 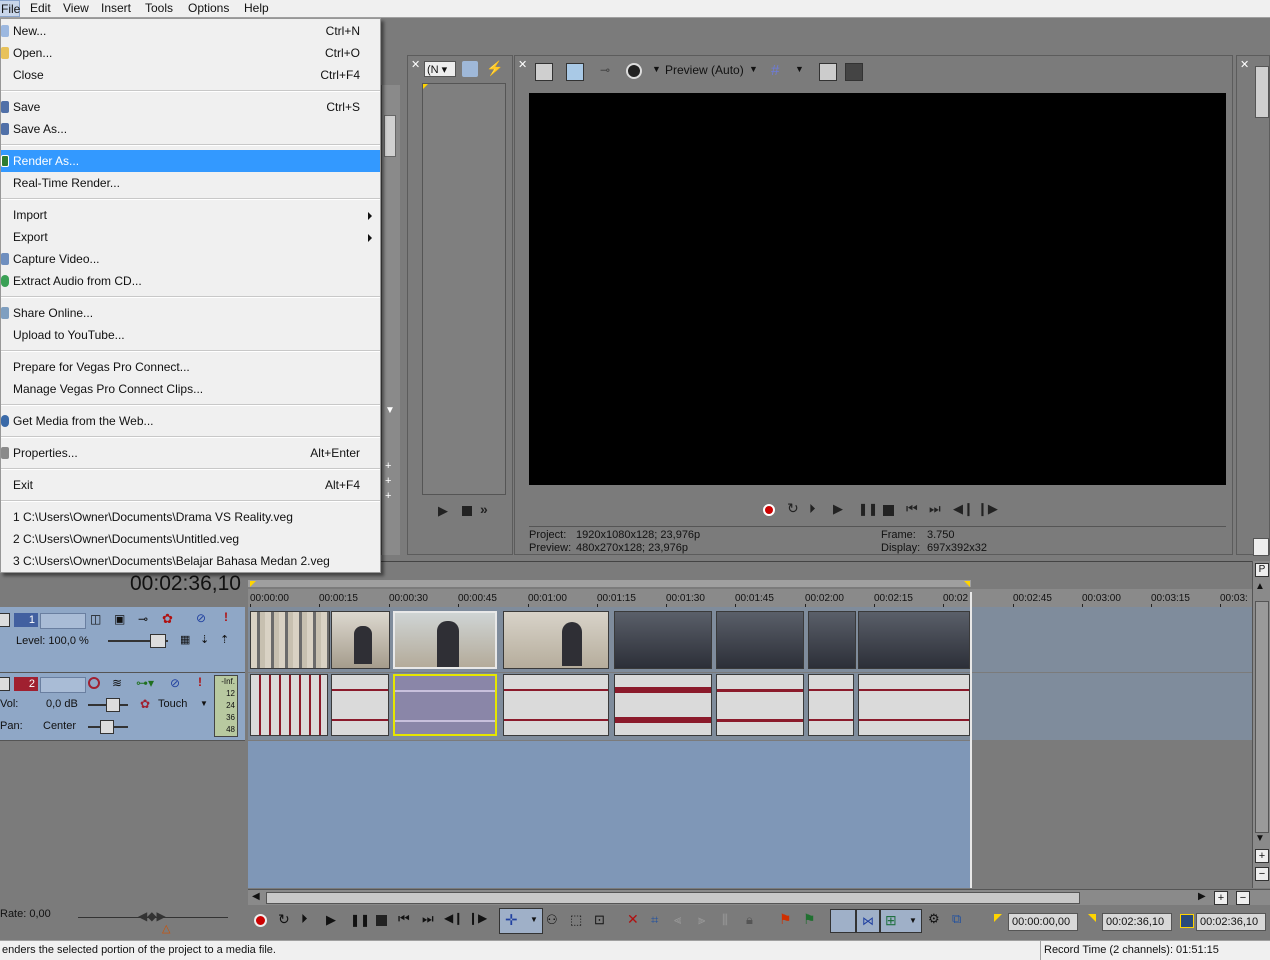 What do you see at coordinates (868, 509) in the screenshot?
I see `pause-icon: ❚❚` at bounding box center [868, 509].